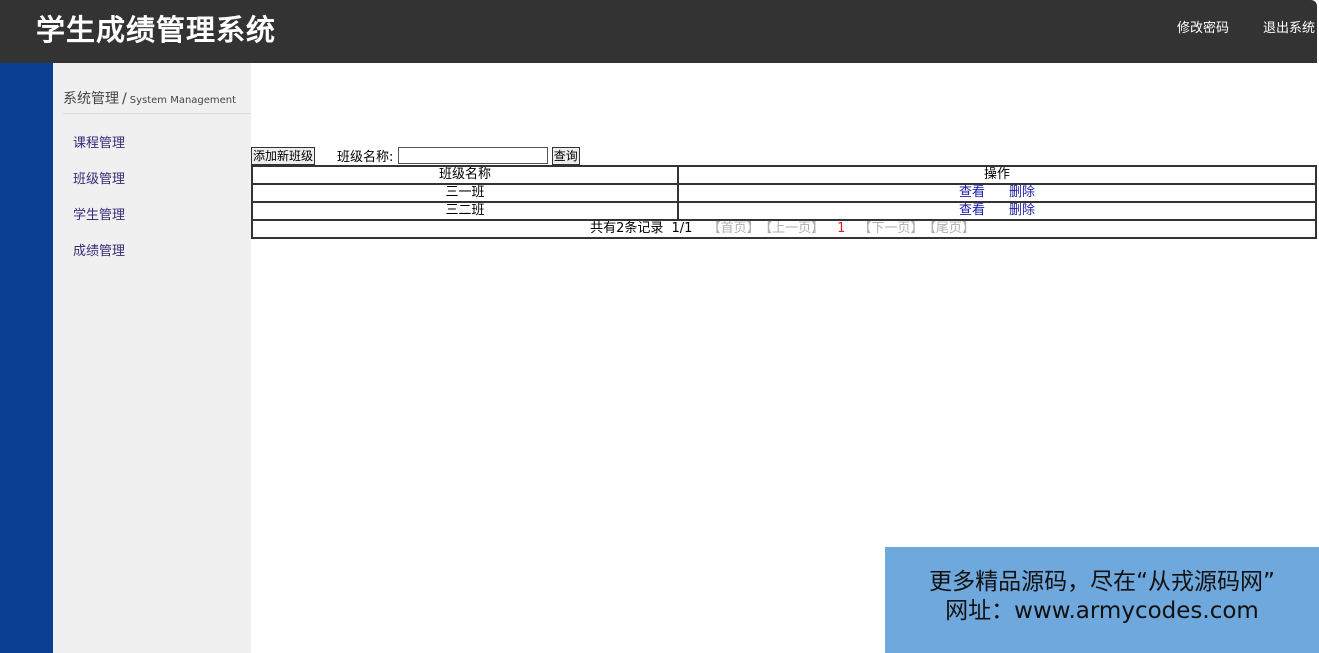 This screenshot has width=1319, height=653. Describe the element at coordinates (1102, 611) in the screenshot. I see `watermark-line-2: 网址：www.armycodes.com` at that location.